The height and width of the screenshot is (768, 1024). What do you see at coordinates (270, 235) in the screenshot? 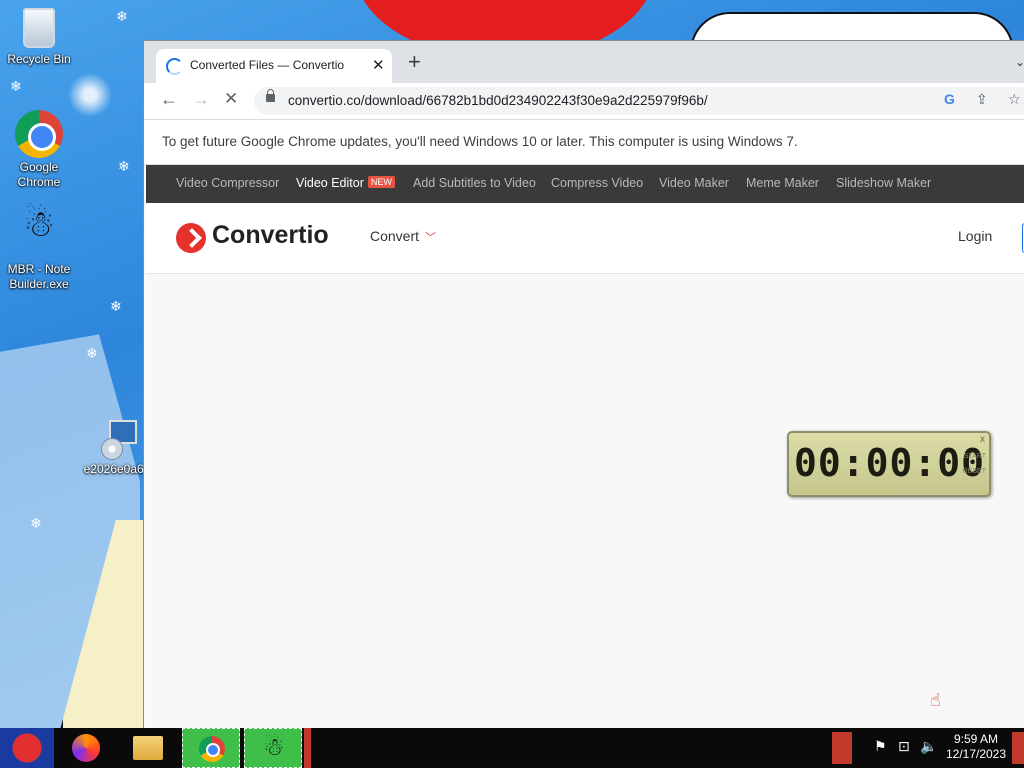
I see `convertio-logo-text: Convertio` at bounding box center [270, 235].